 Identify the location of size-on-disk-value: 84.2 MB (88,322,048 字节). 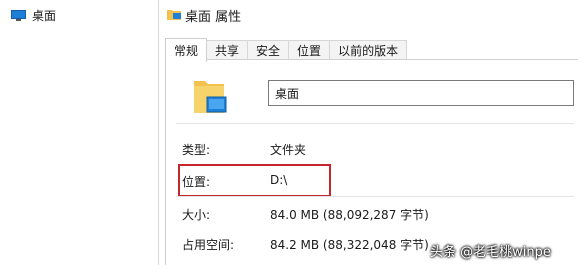
(349, 245).